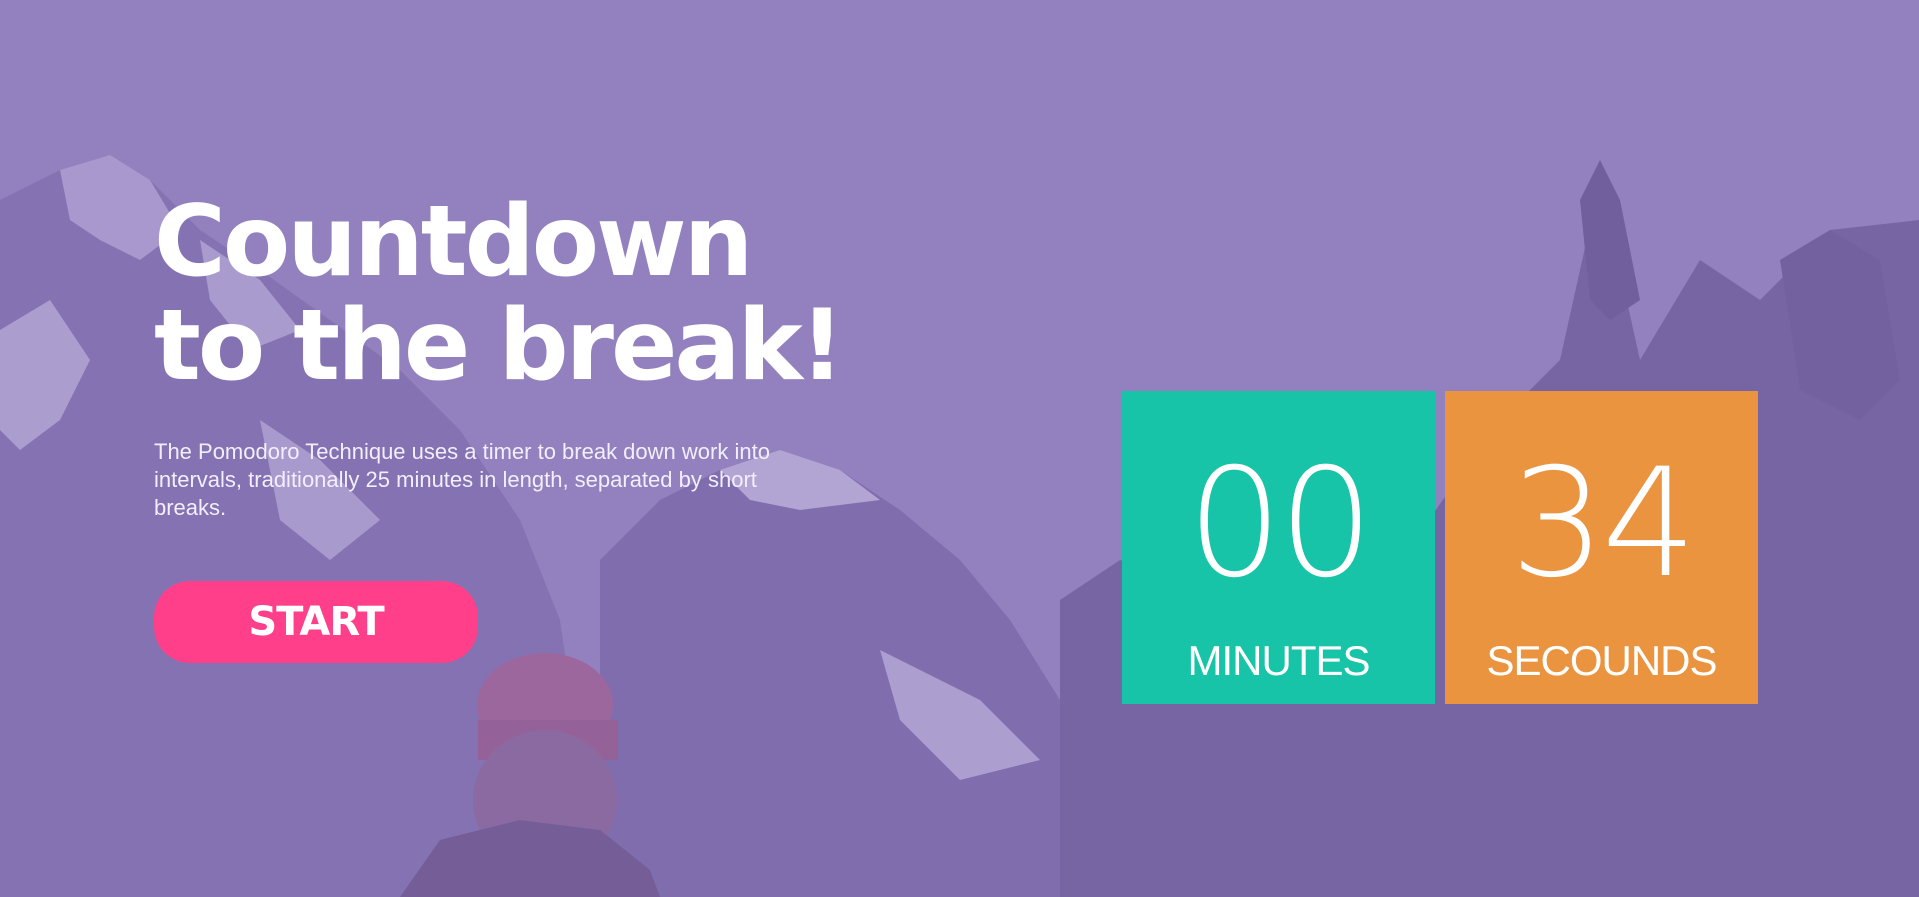 Image resolution: width=1919 pixels, height=897 pixels. I want to click on countdown-timer: 00 MINUTES 34 SECOUNDS, so click(1440, 547).